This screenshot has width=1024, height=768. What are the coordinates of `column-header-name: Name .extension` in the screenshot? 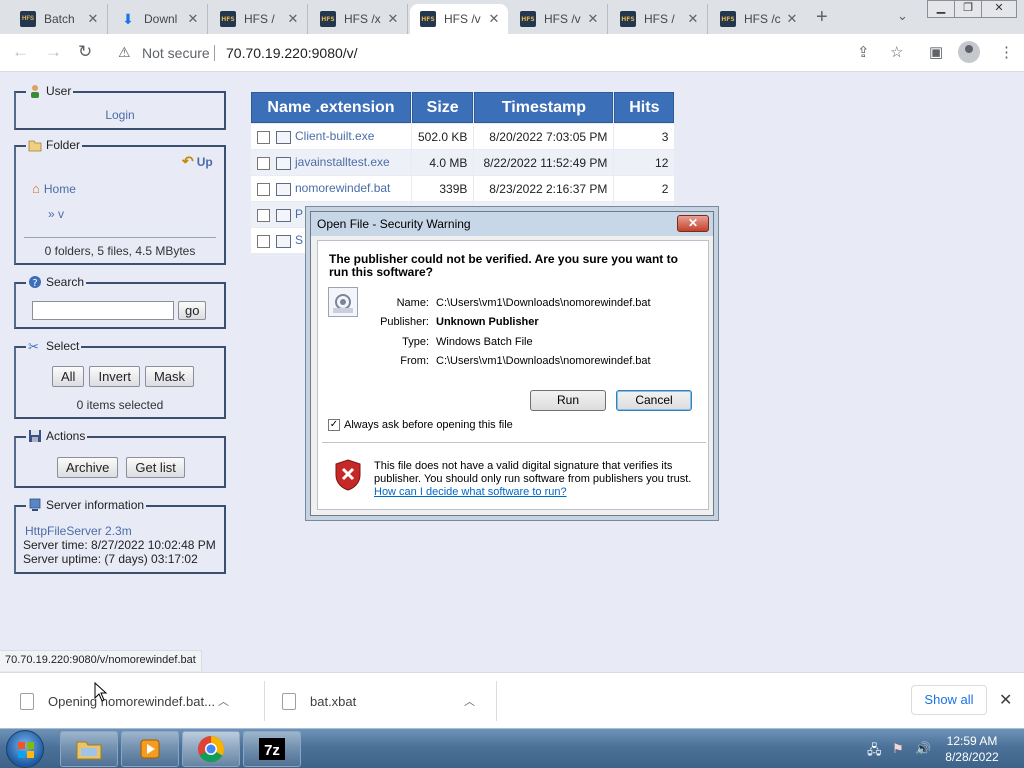 It's located at (331, 107).